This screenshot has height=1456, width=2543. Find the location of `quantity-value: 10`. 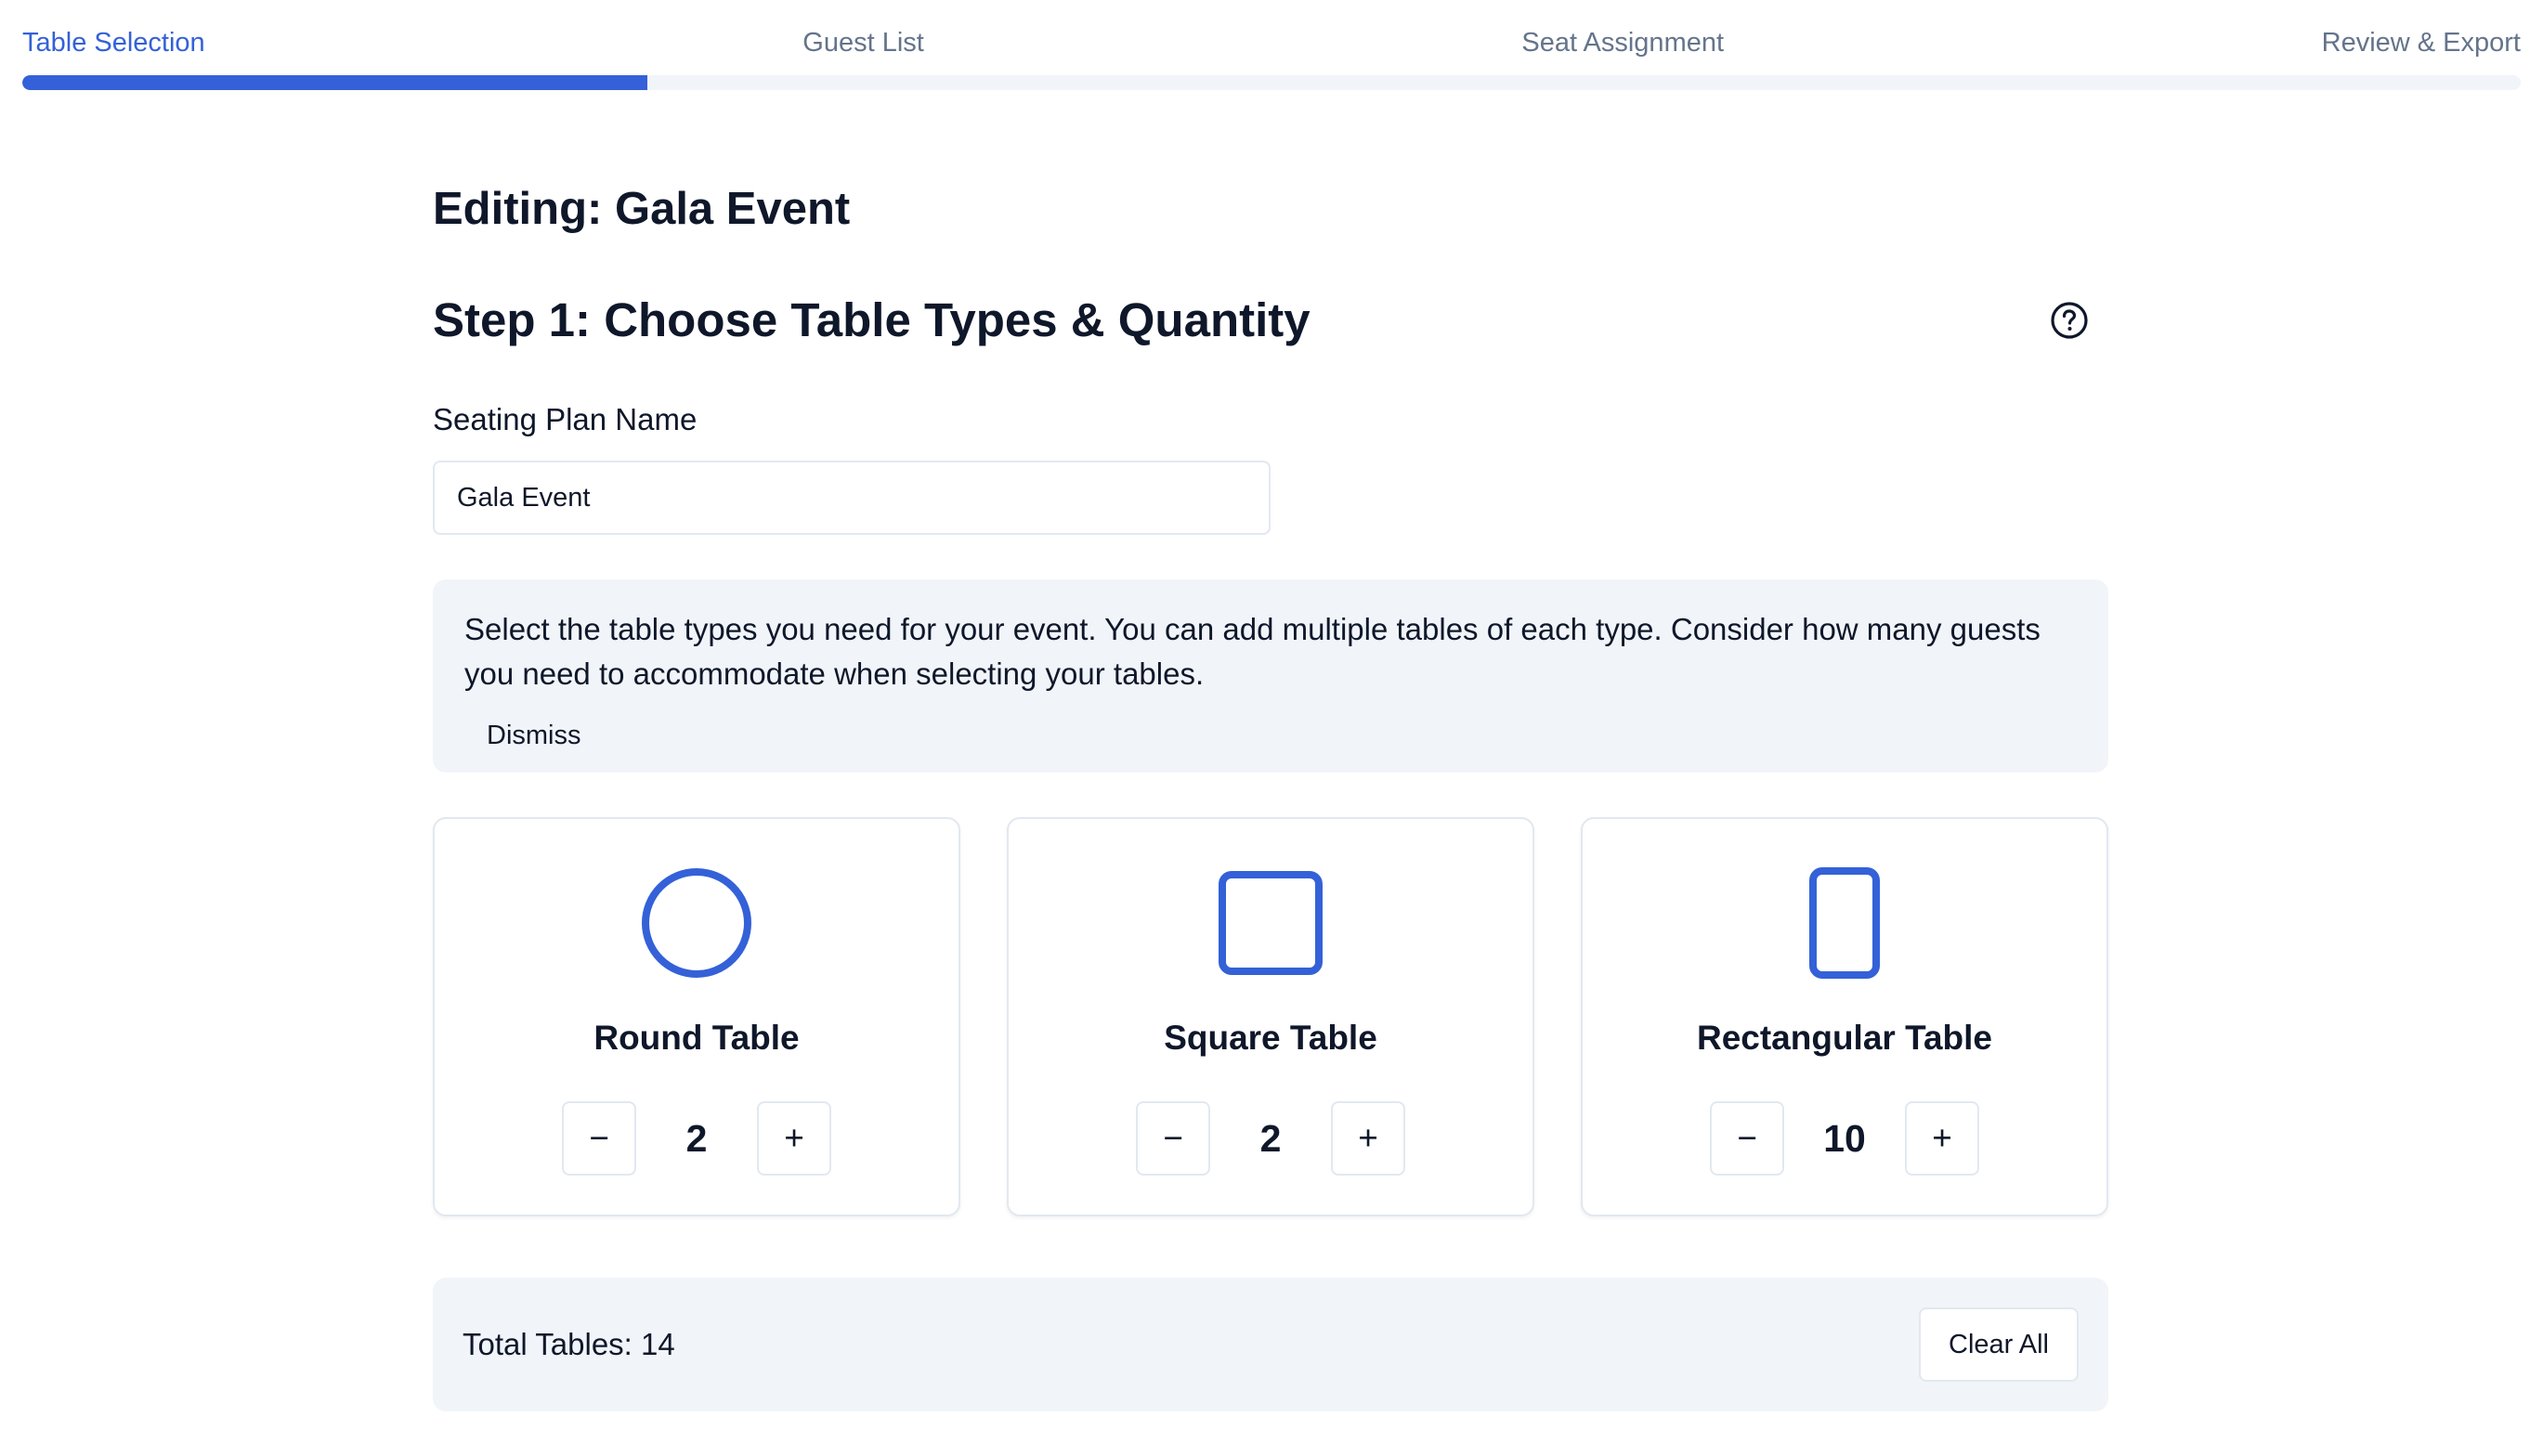

quantity-value: 10 is located at coordinates (1845, 1138).